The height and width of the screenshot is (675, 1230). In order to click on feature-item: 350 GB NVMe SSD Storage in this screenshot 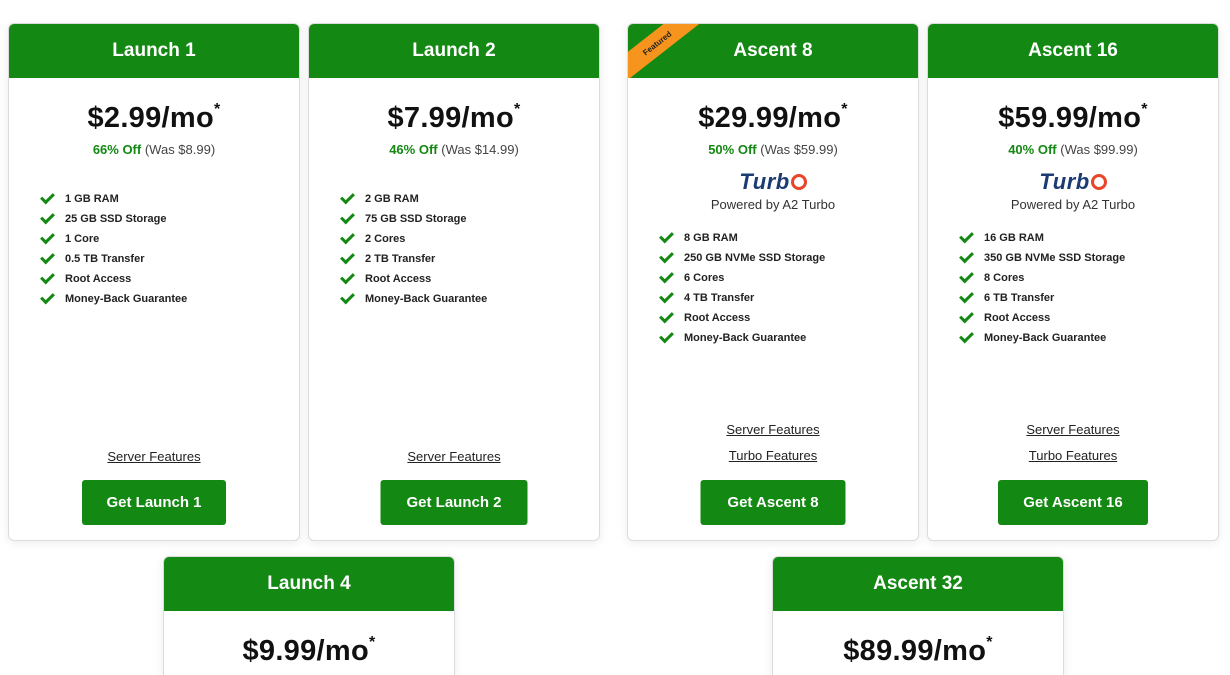, I will do `click(1088, 258)`.